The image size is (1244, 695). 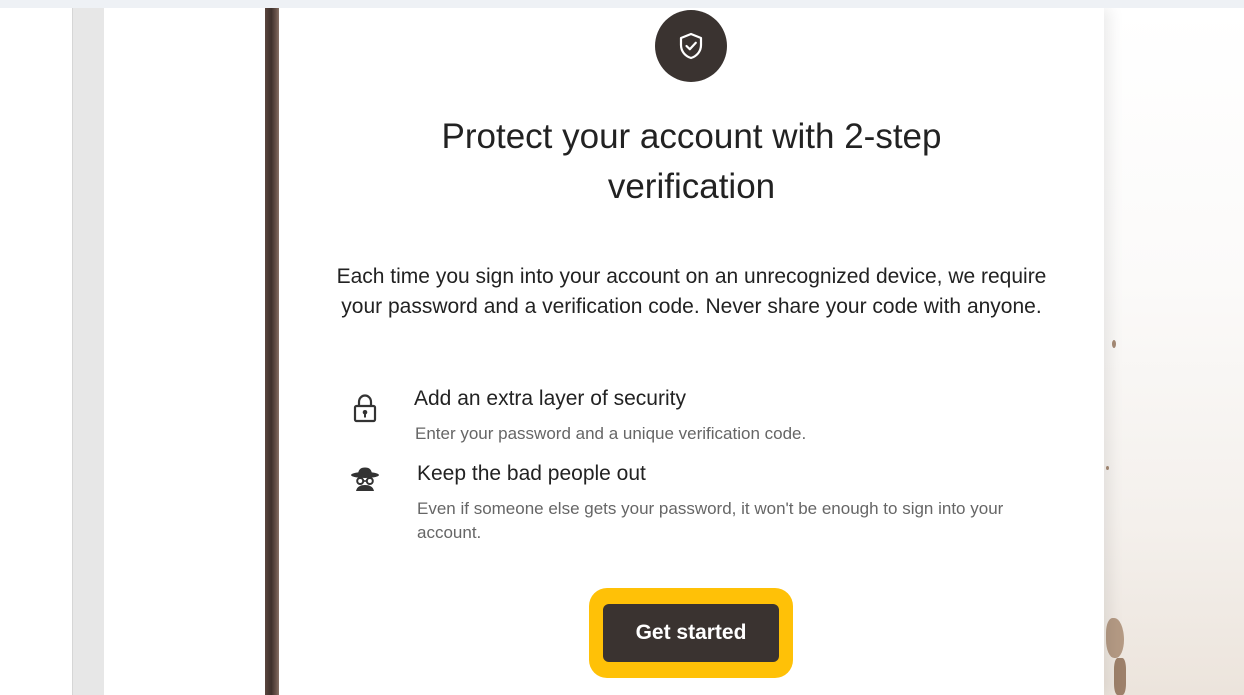 What do you see at coordinates (36, 351) in the screenshot?
I see `left-gutter` at bounding box center [36, 351].